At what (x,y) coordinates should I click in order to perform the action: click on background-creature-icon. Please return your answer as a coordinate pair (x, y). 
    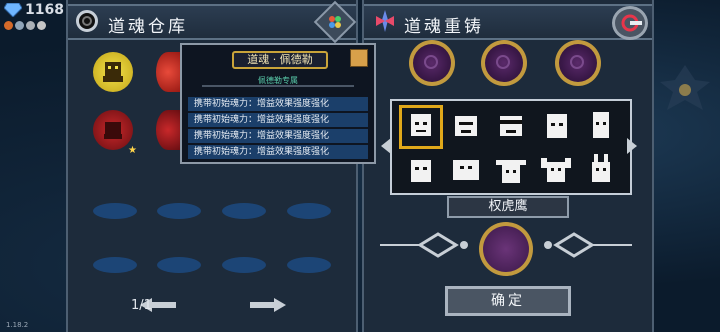
    Looking at the image, I should click on (685, 87).